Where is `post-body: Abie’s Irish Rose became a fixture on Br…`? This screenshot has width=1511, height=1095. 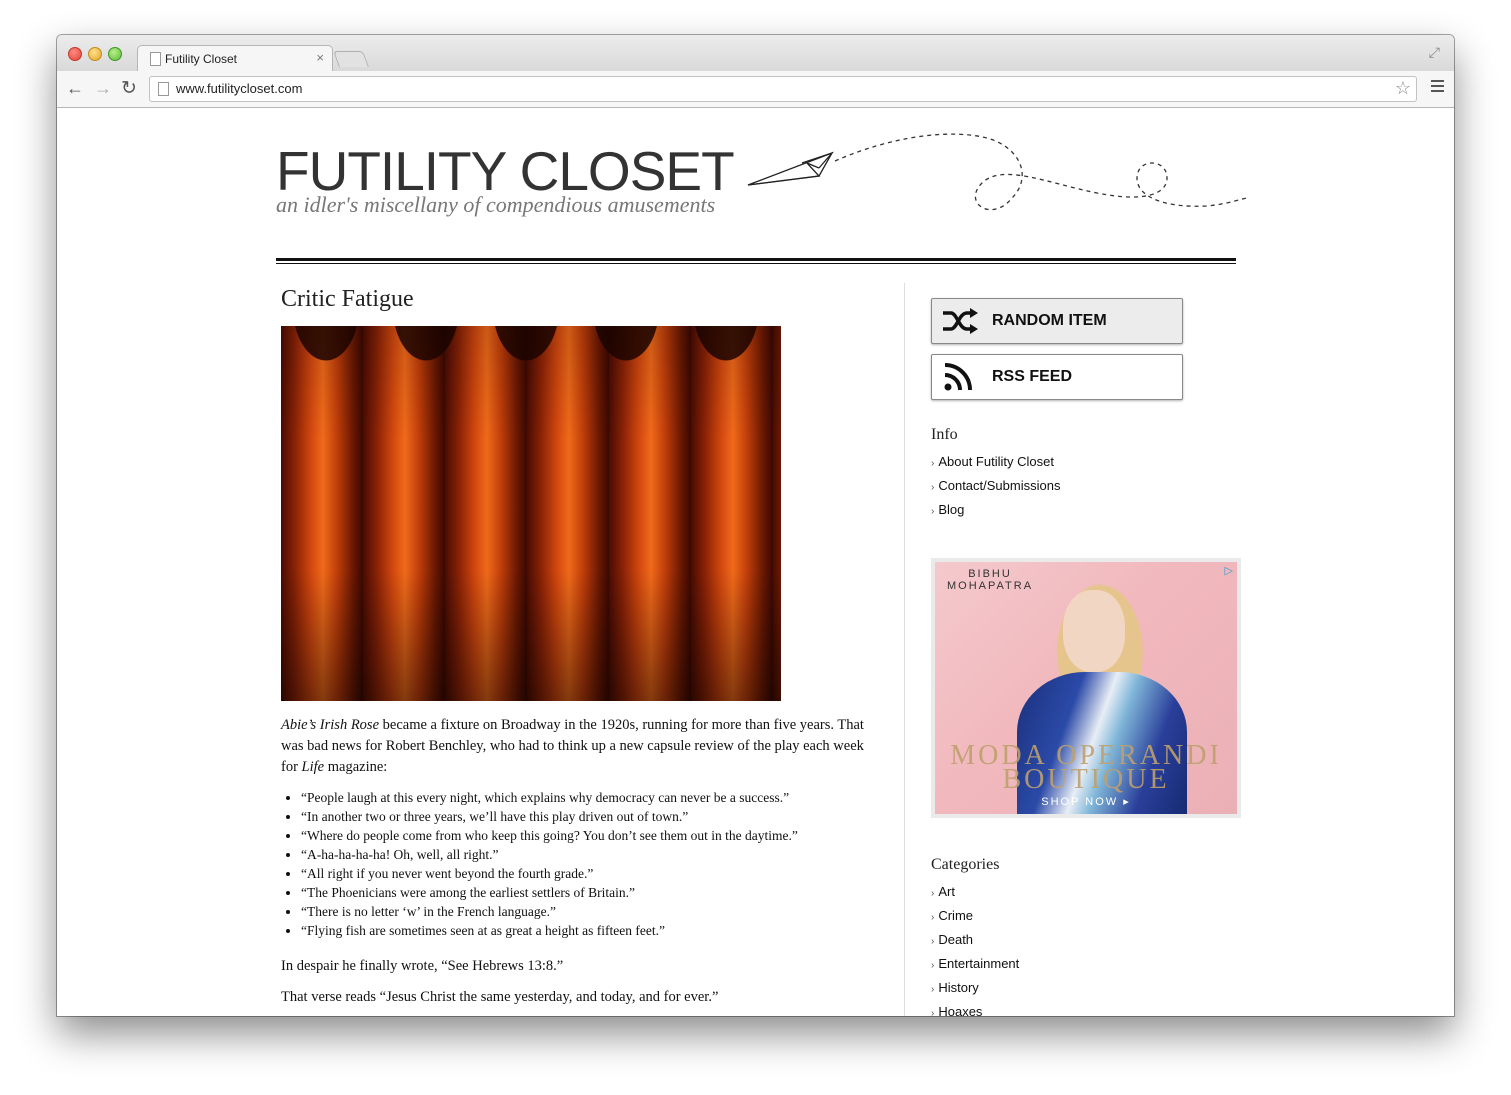 post-body: Abie’s Irish Rose became a fixture on Br… is located at coordinates (576, 865).